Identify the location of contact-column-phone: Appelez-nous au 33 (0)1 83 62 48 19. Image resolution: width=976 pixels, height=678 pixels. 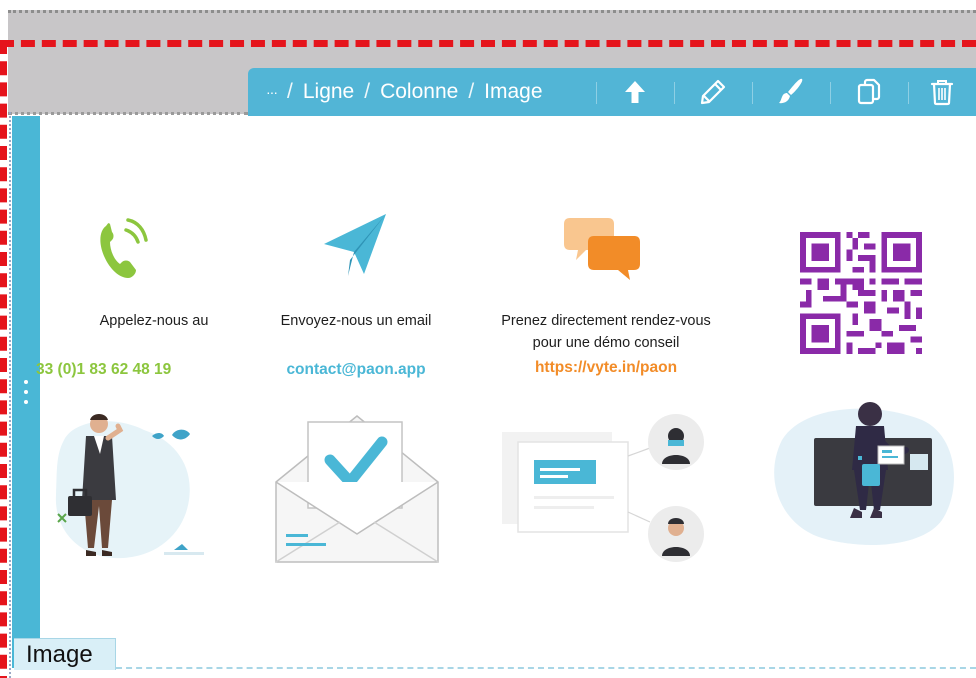
(150, 400).